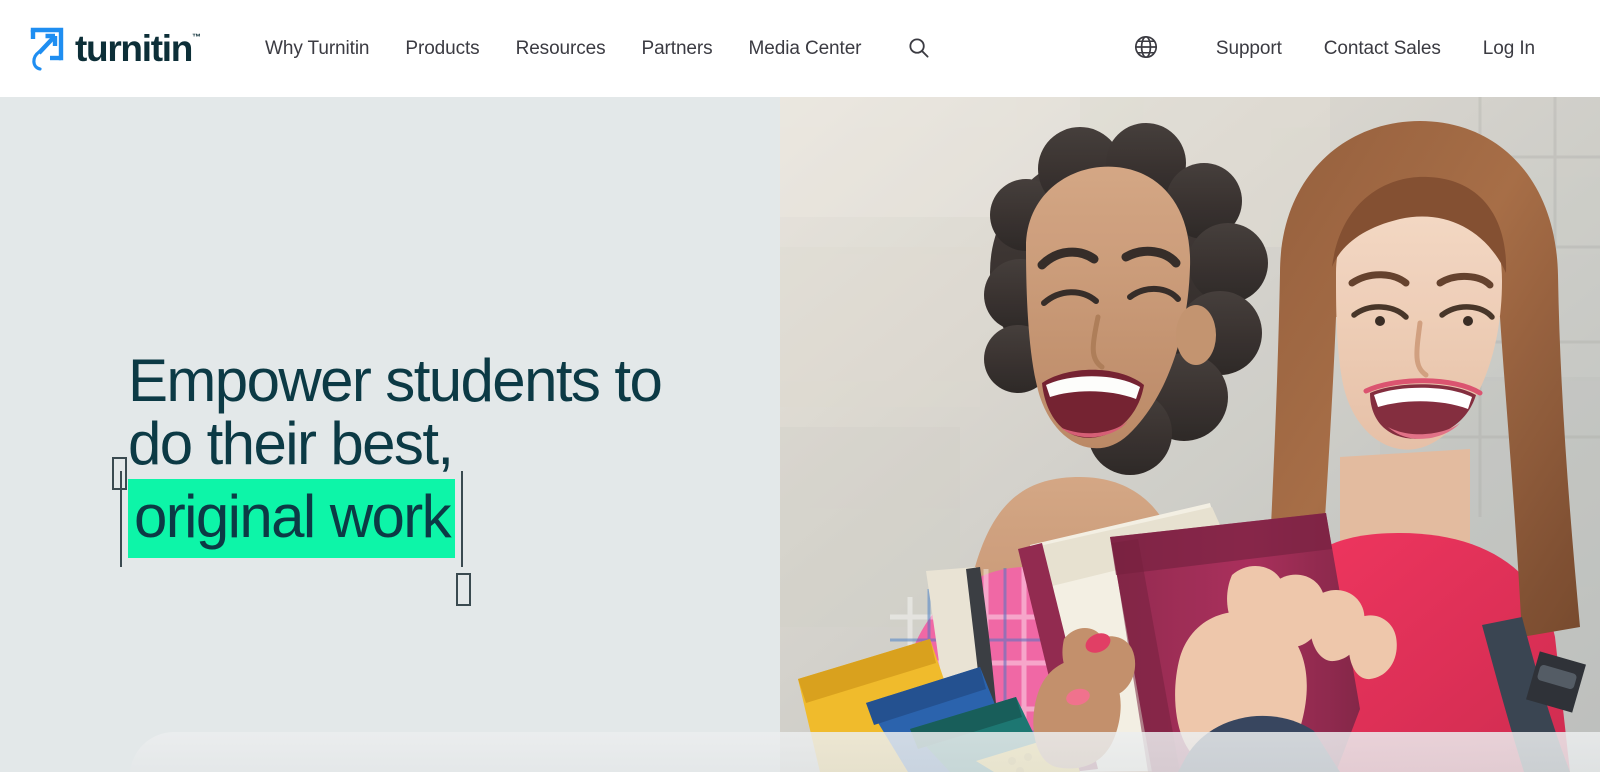 This screenshot has width=1600, height=772. Describe the element at coordinates (462, 519) in the screenshot. I see `selection-caret-end` at that location.